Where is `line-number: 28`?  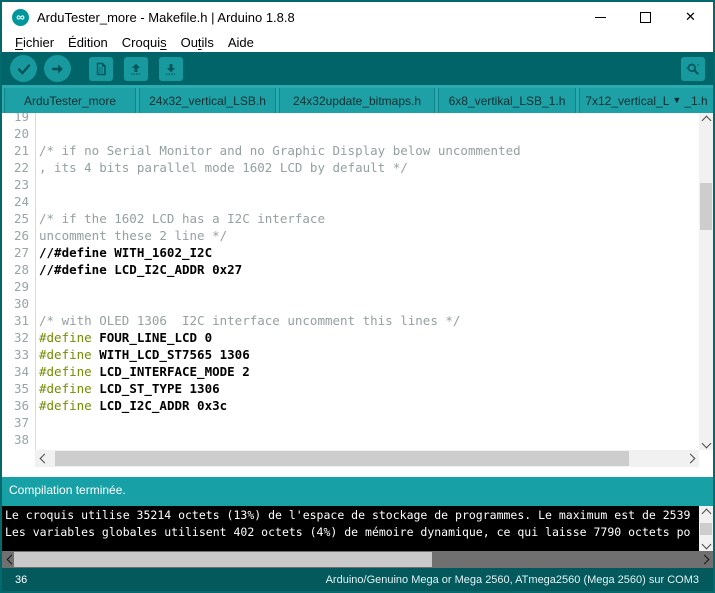 line-number: 28 is located at coordinates (21, 269).